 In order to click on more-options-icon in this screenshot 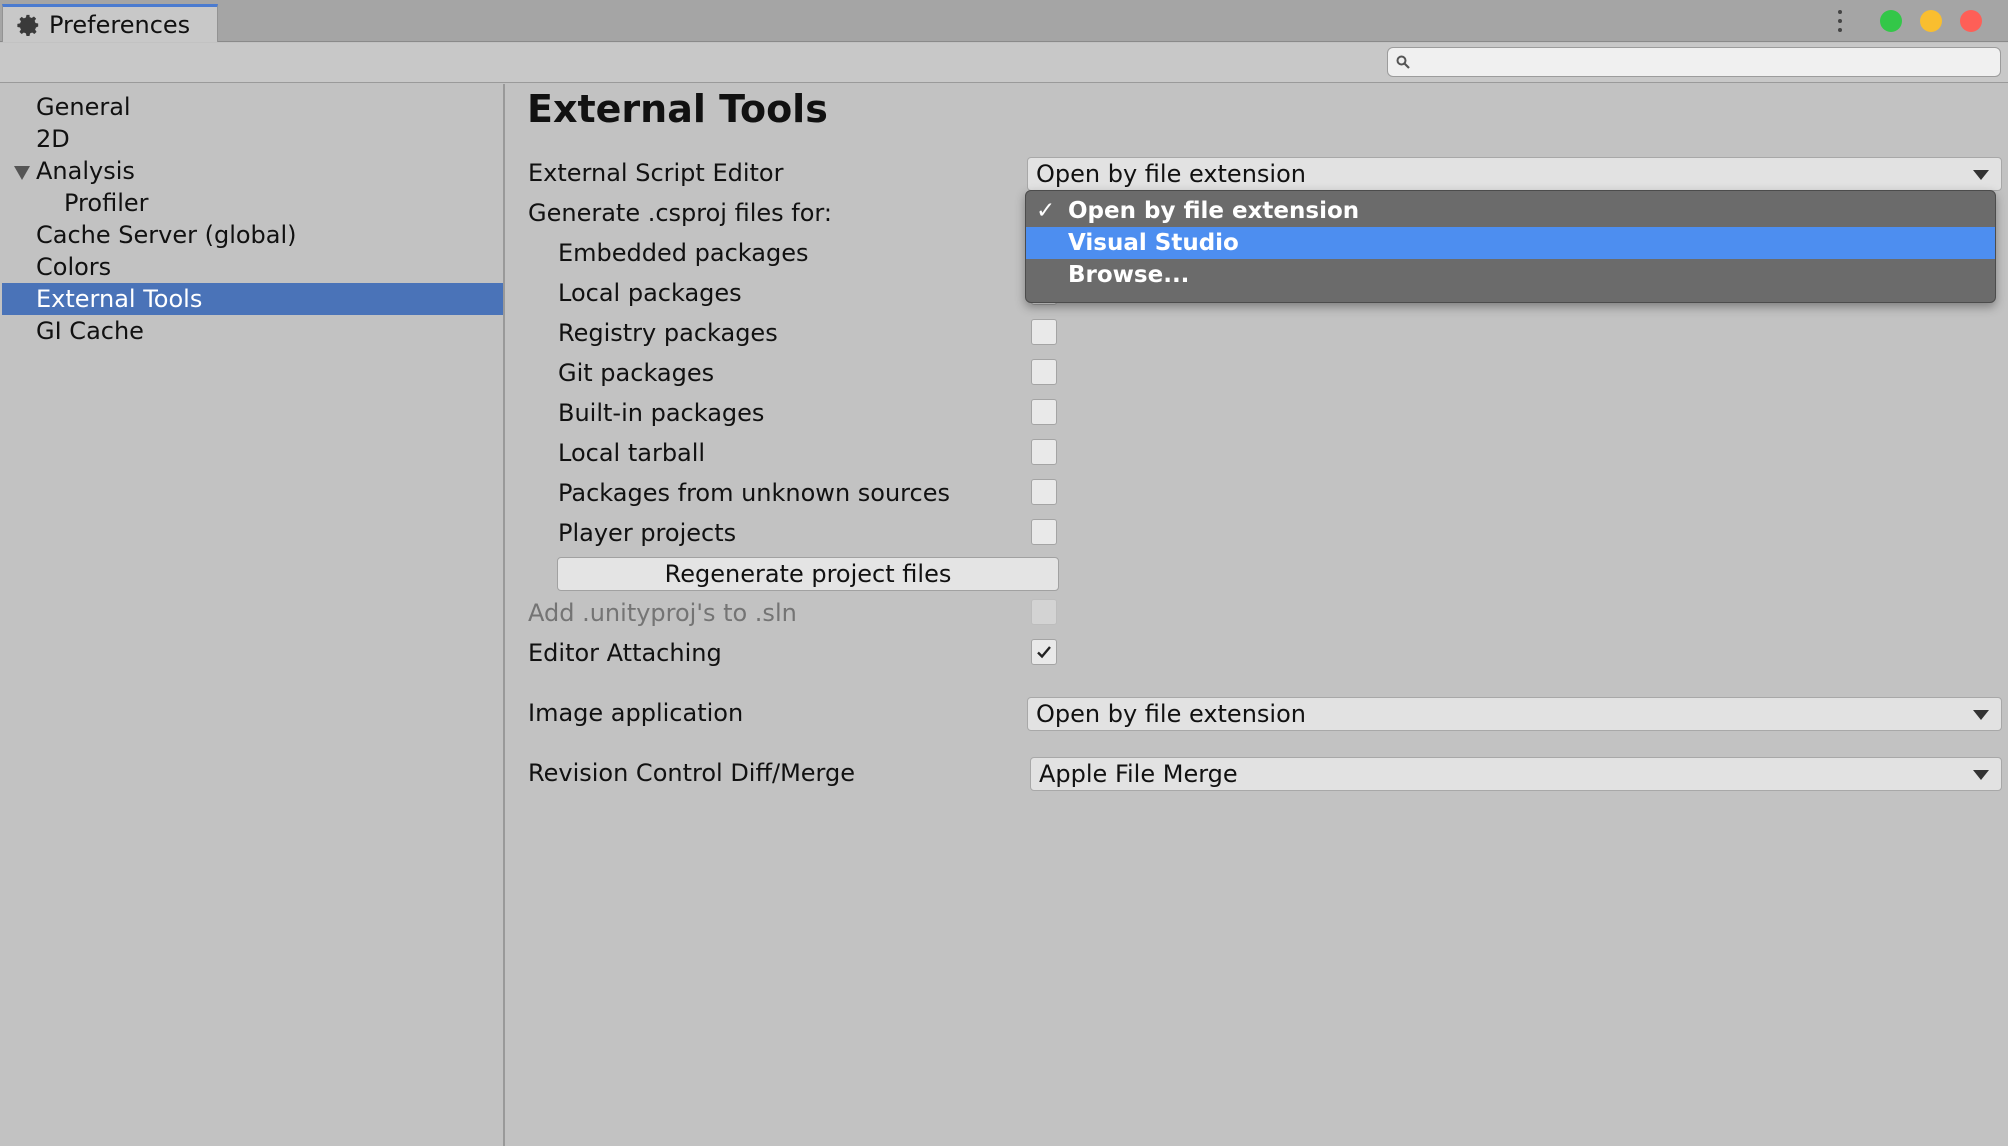, I will do `click(1840, 21)`.